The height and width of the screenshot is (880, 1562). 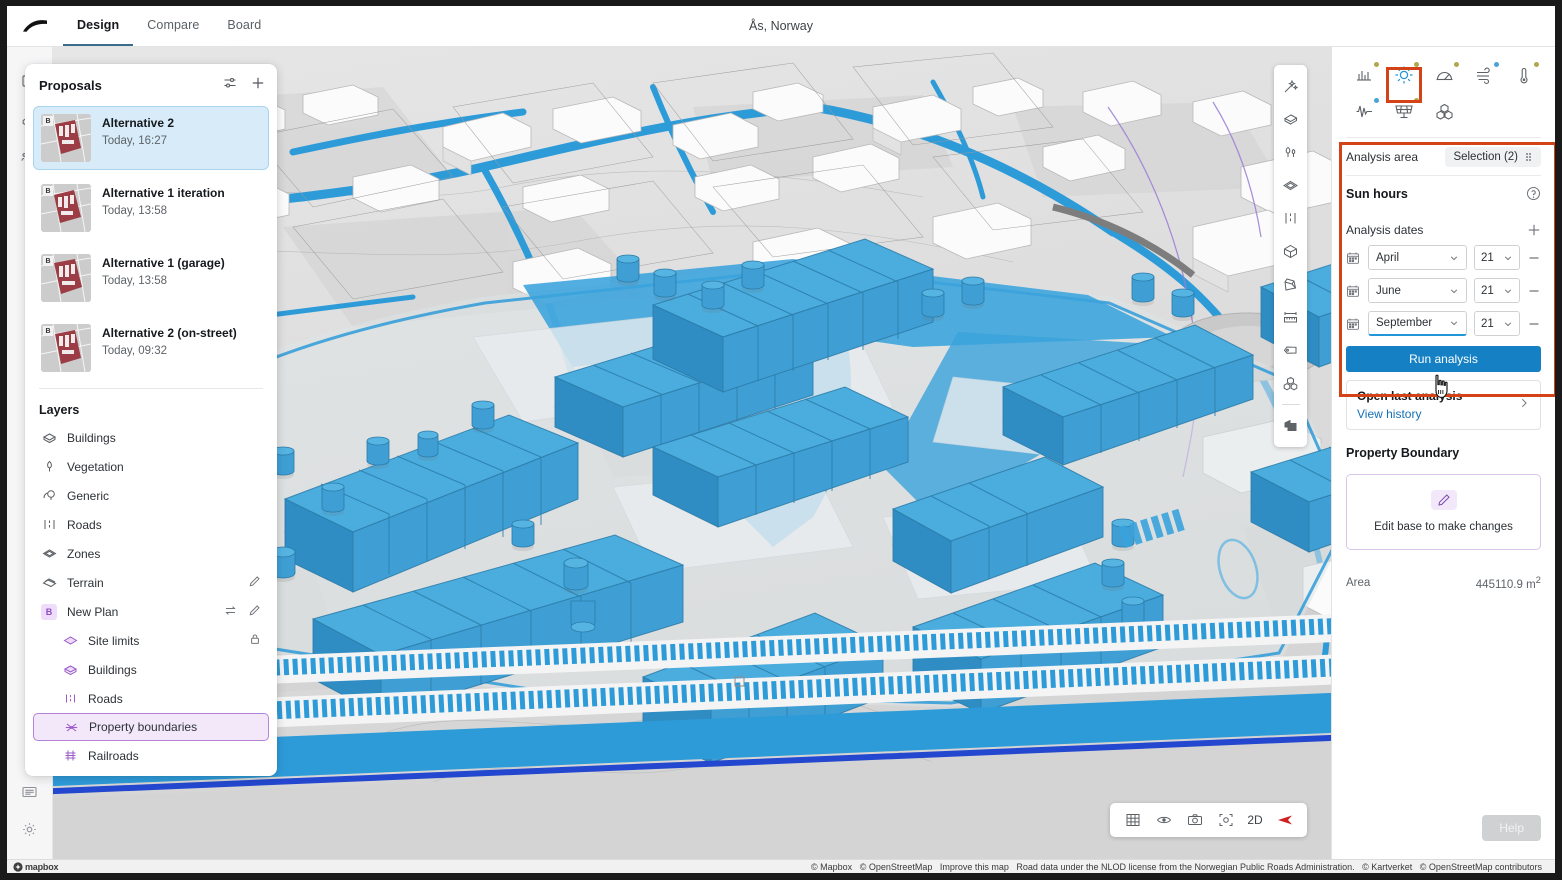 I want to click on tab-design: Design, so click(x=98, y=26).